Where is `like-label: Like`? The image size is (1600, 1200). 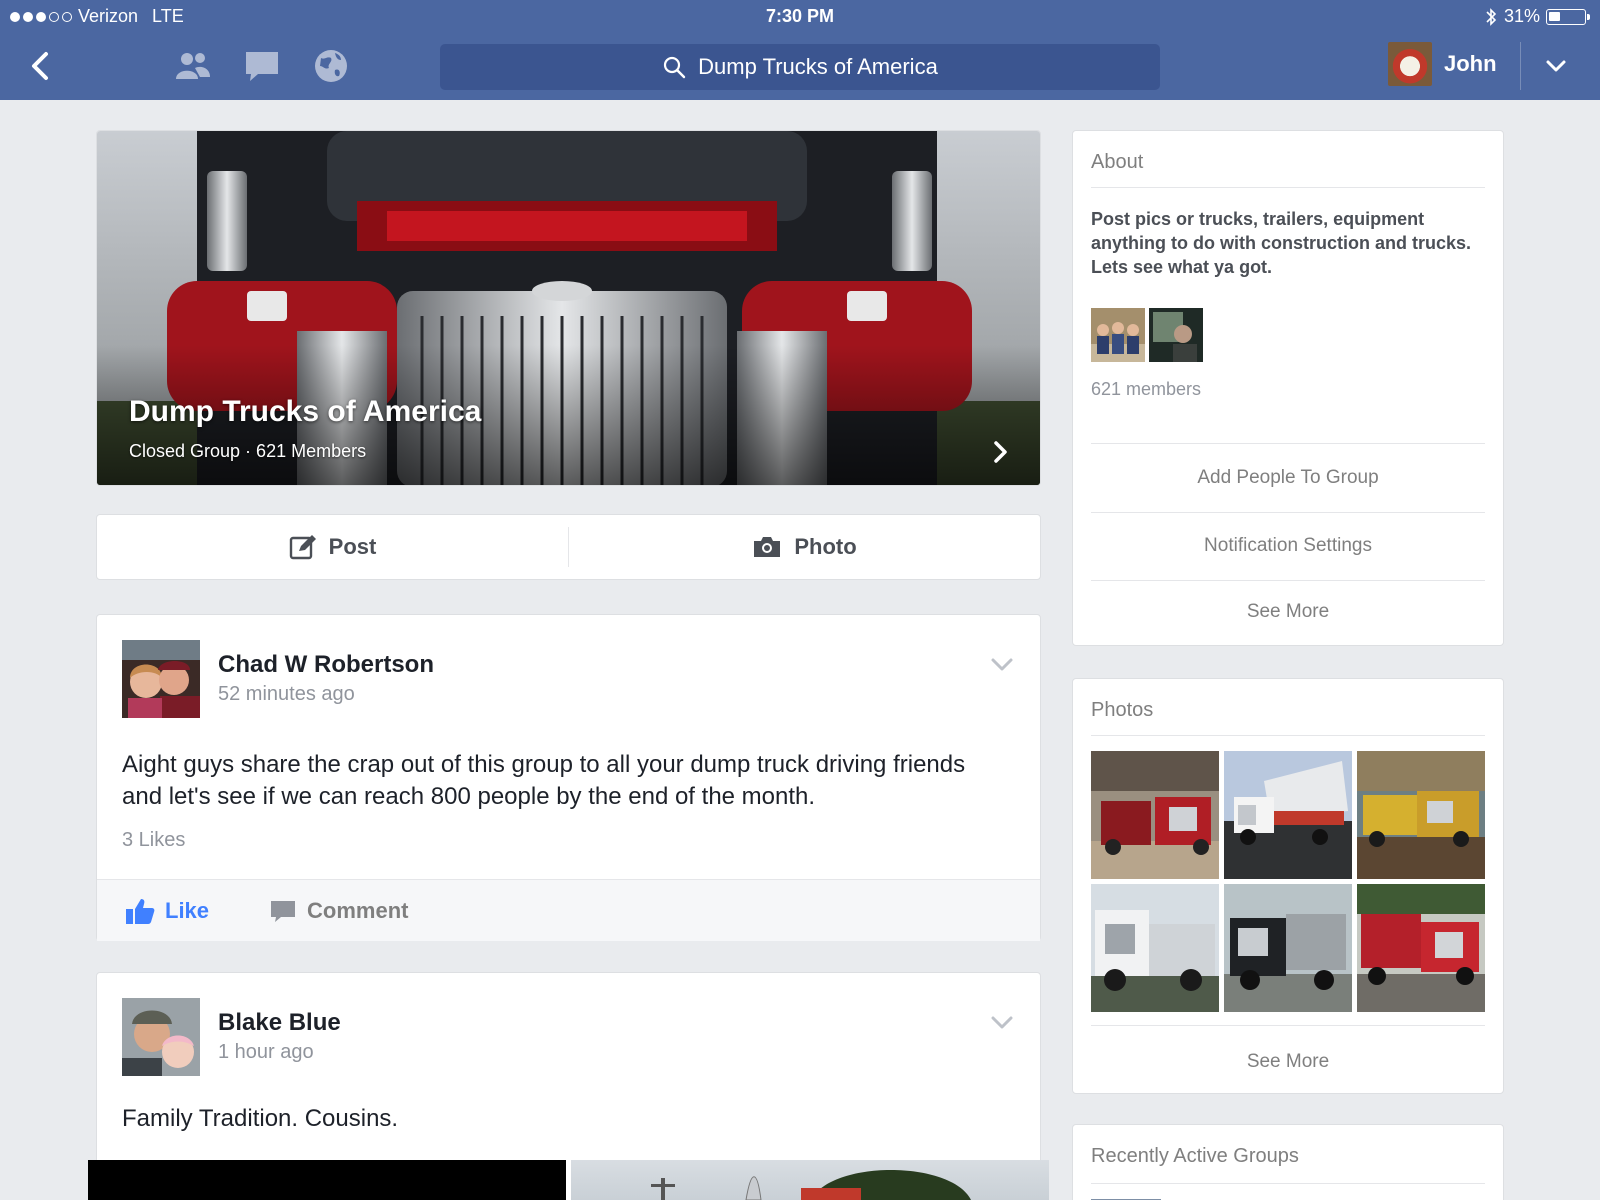 like-label: Like is located at coordinates (187, 910).